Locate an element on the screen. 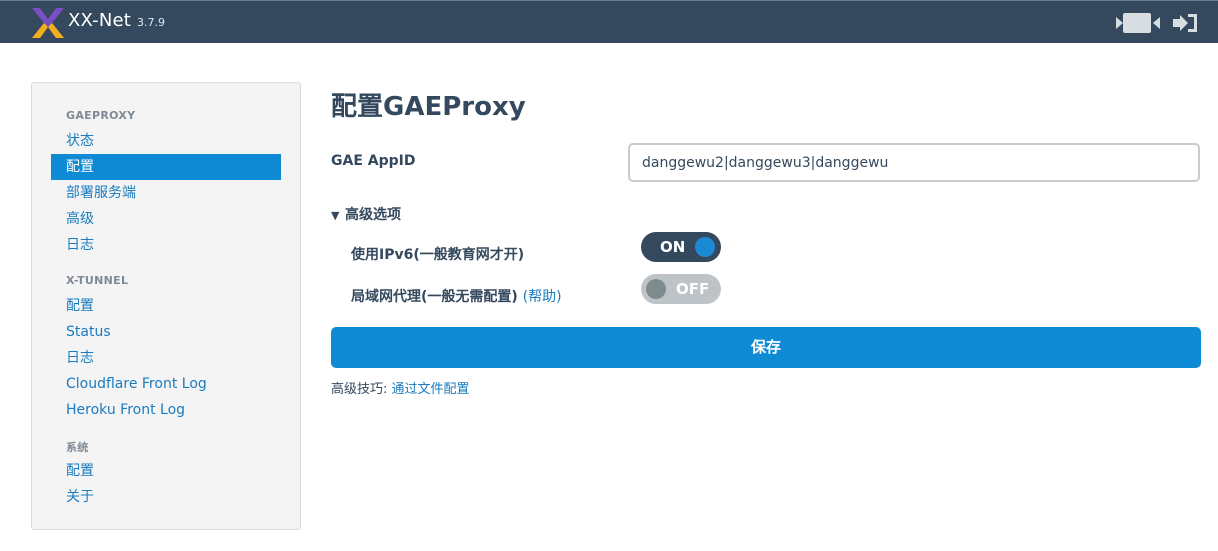 The width and height of the screenshot is (1218, 551). ipv6-toggle-switch: ON is located at coordinates (681, 247).